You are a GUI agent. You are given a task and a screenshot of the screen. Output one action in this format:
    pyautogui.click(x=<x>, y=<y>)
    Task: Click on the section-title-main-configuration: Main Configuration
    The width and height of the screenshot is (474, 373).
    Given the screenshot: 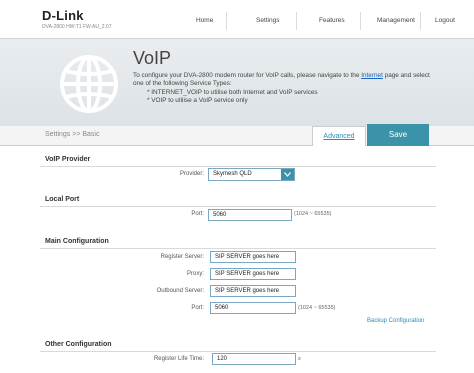 What is the action you would take?
    pyautogui.click(x=77, y=241)
    